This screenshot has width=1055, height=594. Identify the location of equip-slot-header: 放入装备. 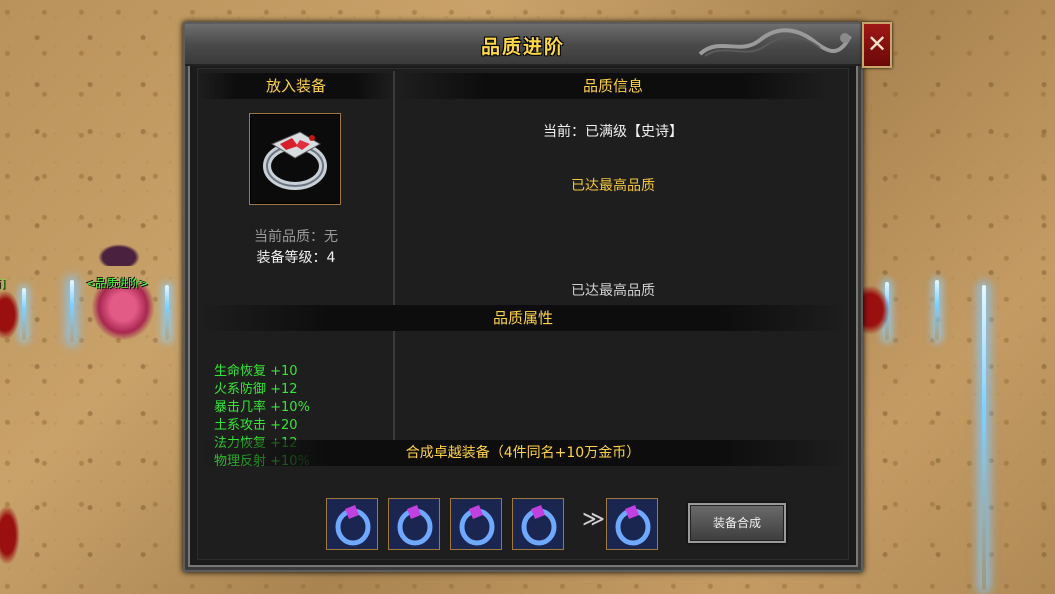
(296, 86).